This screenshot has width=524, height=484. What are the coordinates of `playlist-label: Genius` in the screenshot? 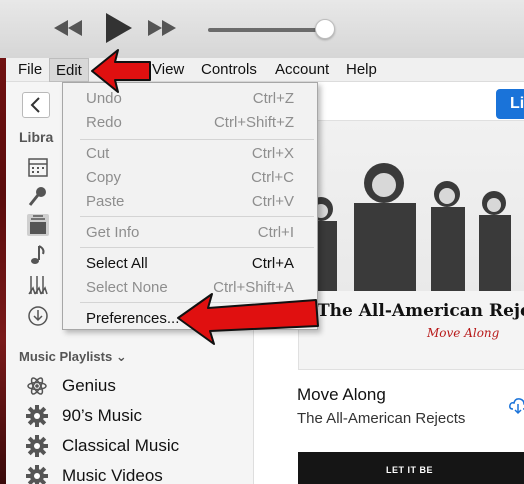 It's located at (89, 385).